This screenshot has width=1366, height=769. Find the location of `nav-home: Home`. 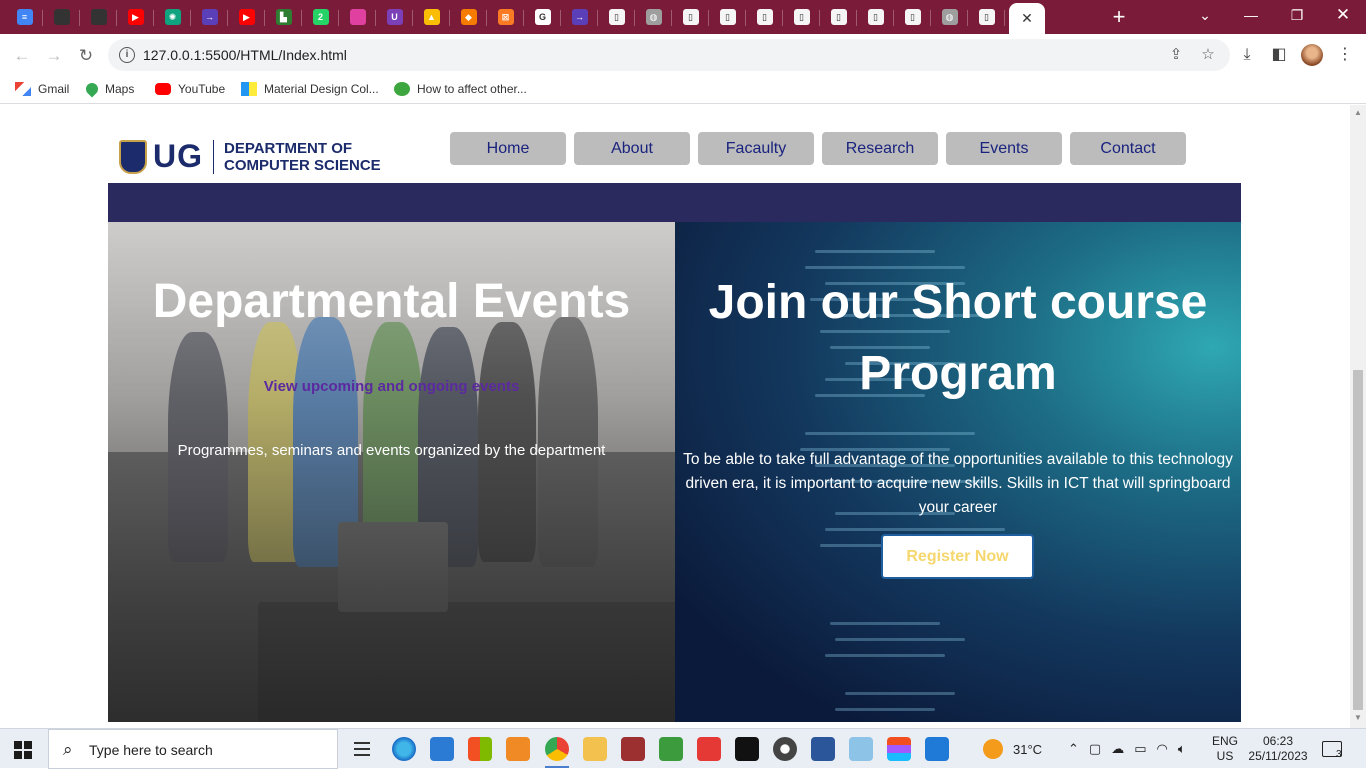

nav-home: Home is located at coordinates (508, 148).